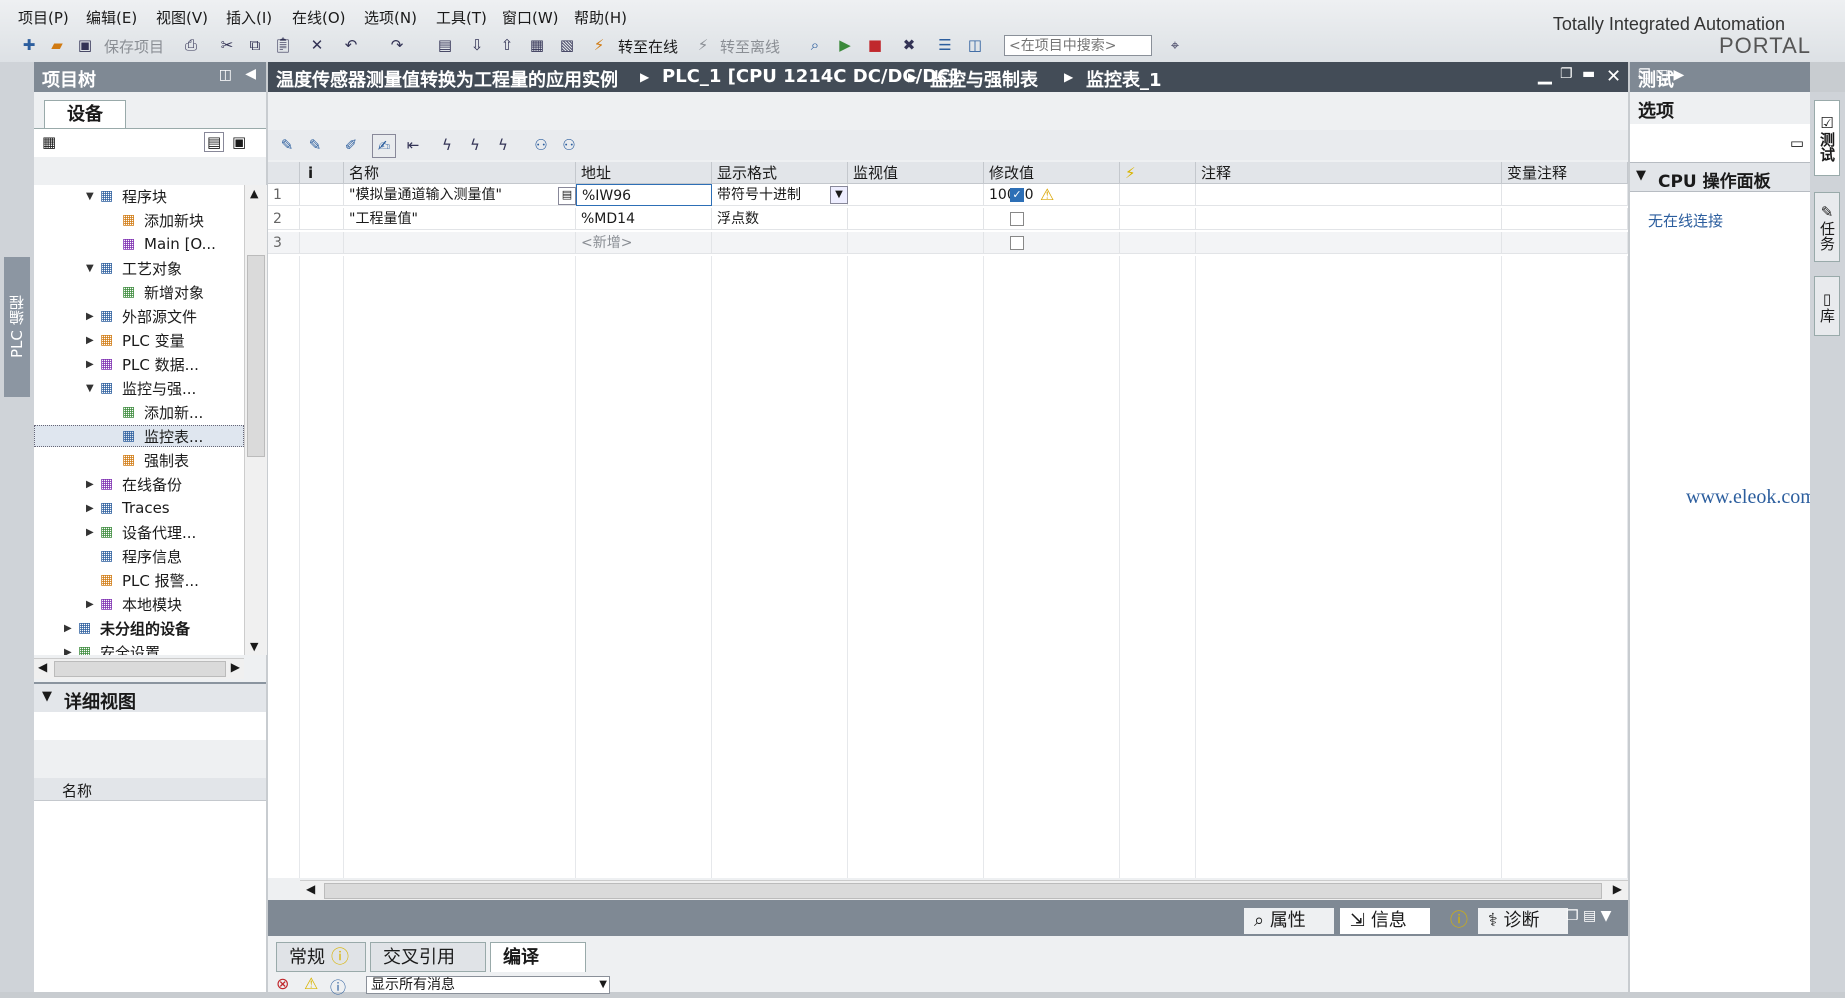 The width and height of the screenshot is (1845, 998). What do you see at coordinates (1523, 921) in the screenshot?
I see `diagnostics-tab: ⚕ 诊断` at bounding box center [1523, 921].